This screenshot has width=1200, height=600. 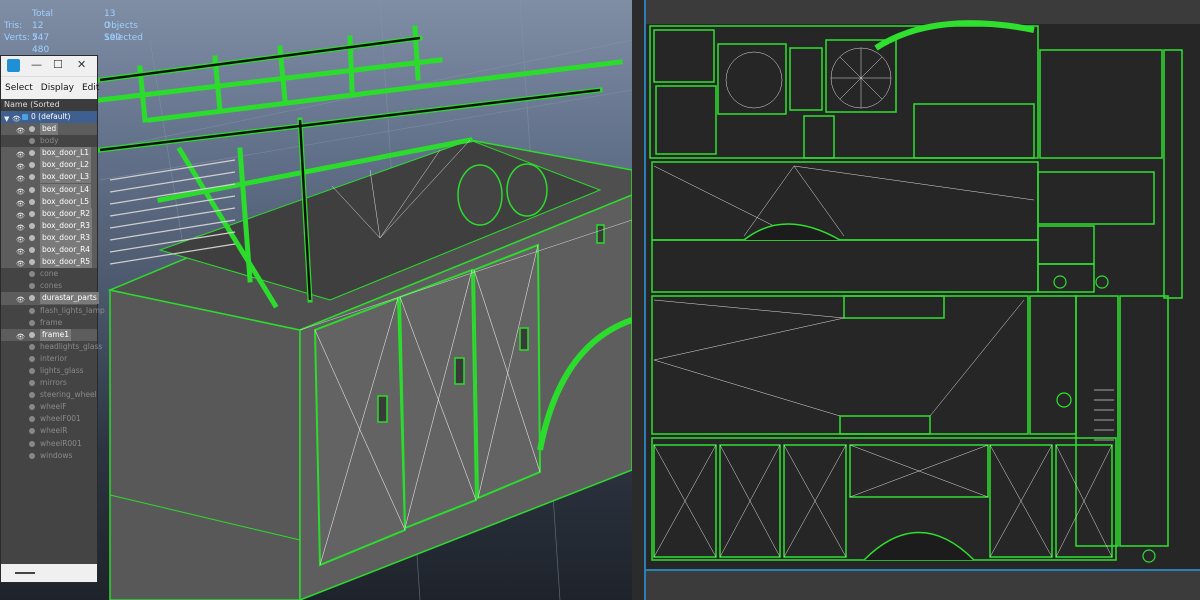 I want to click on outliner-item: steering_wheel, so click(x=49, y=395).